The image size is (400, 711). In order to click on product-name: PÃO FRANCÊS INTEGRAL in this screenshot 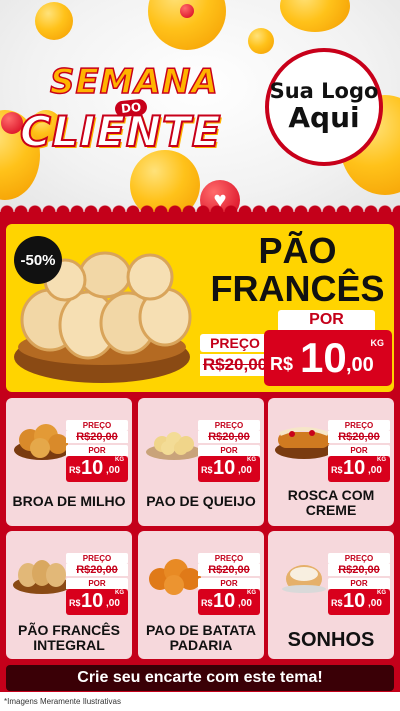, I will do `click(69, 638)`.